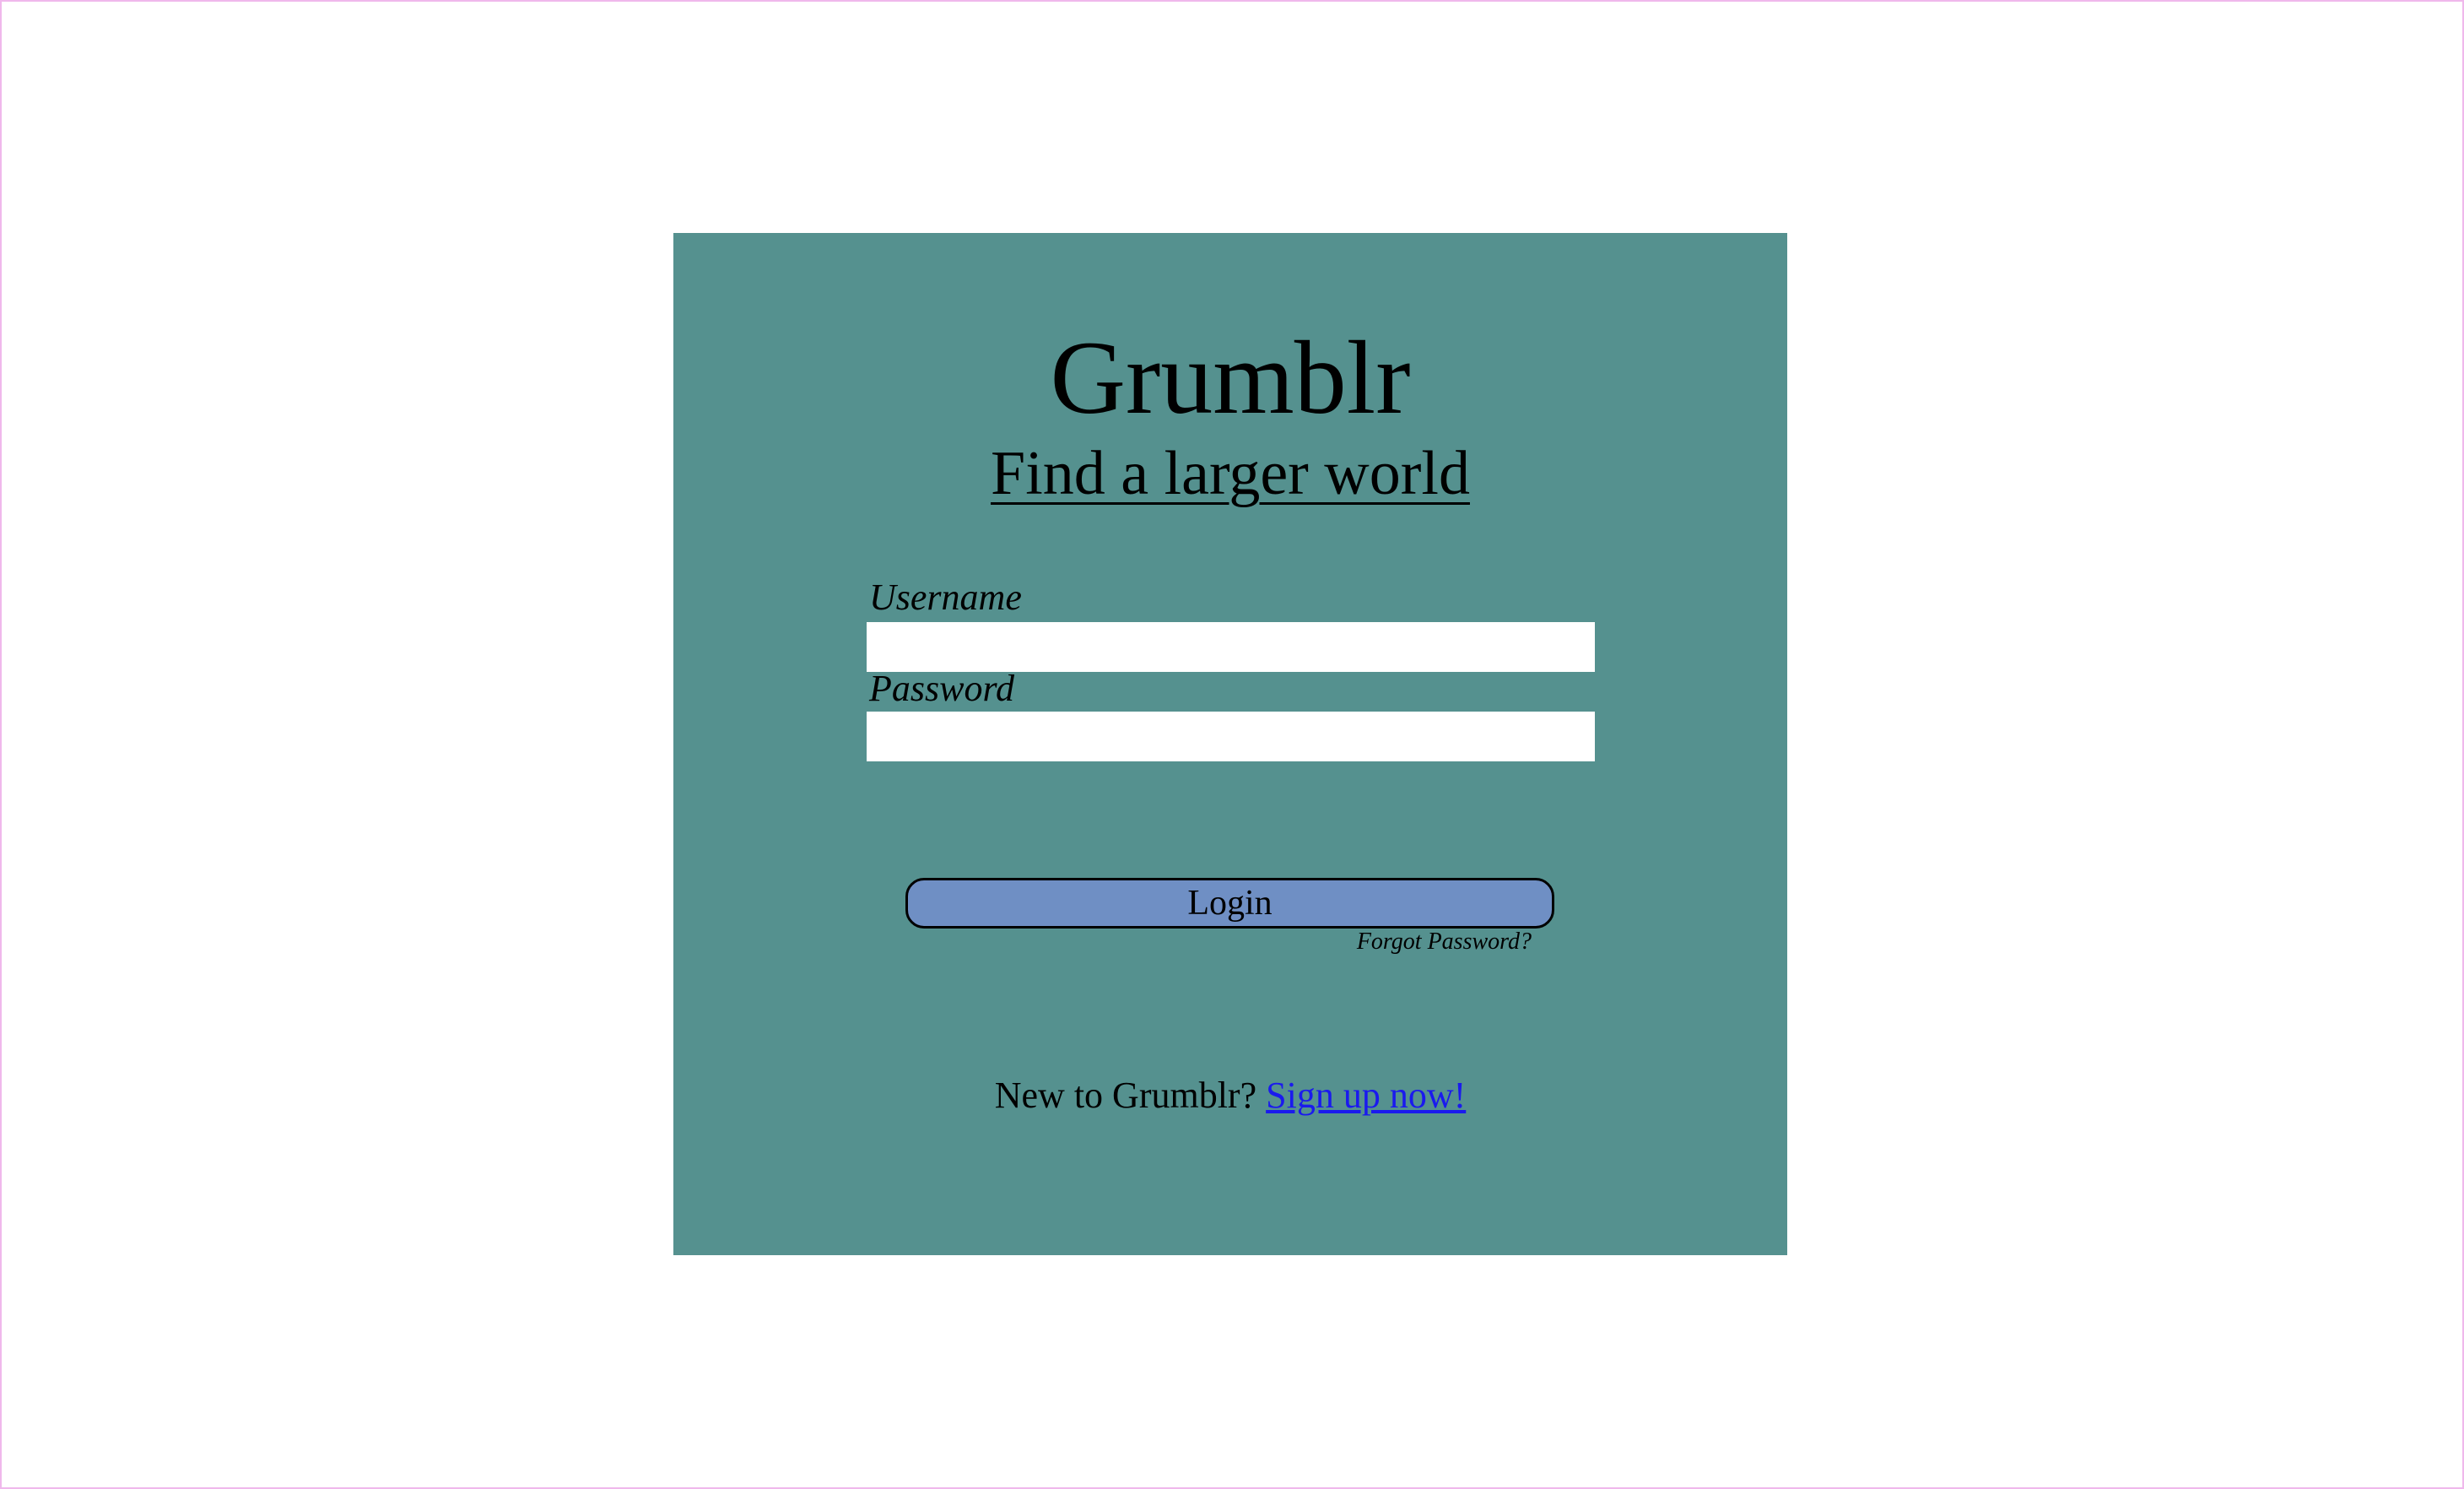 This screenshot has height=1489, width=2464. I want to click on tagline-text: Find a larger world, so click(1230, 473).